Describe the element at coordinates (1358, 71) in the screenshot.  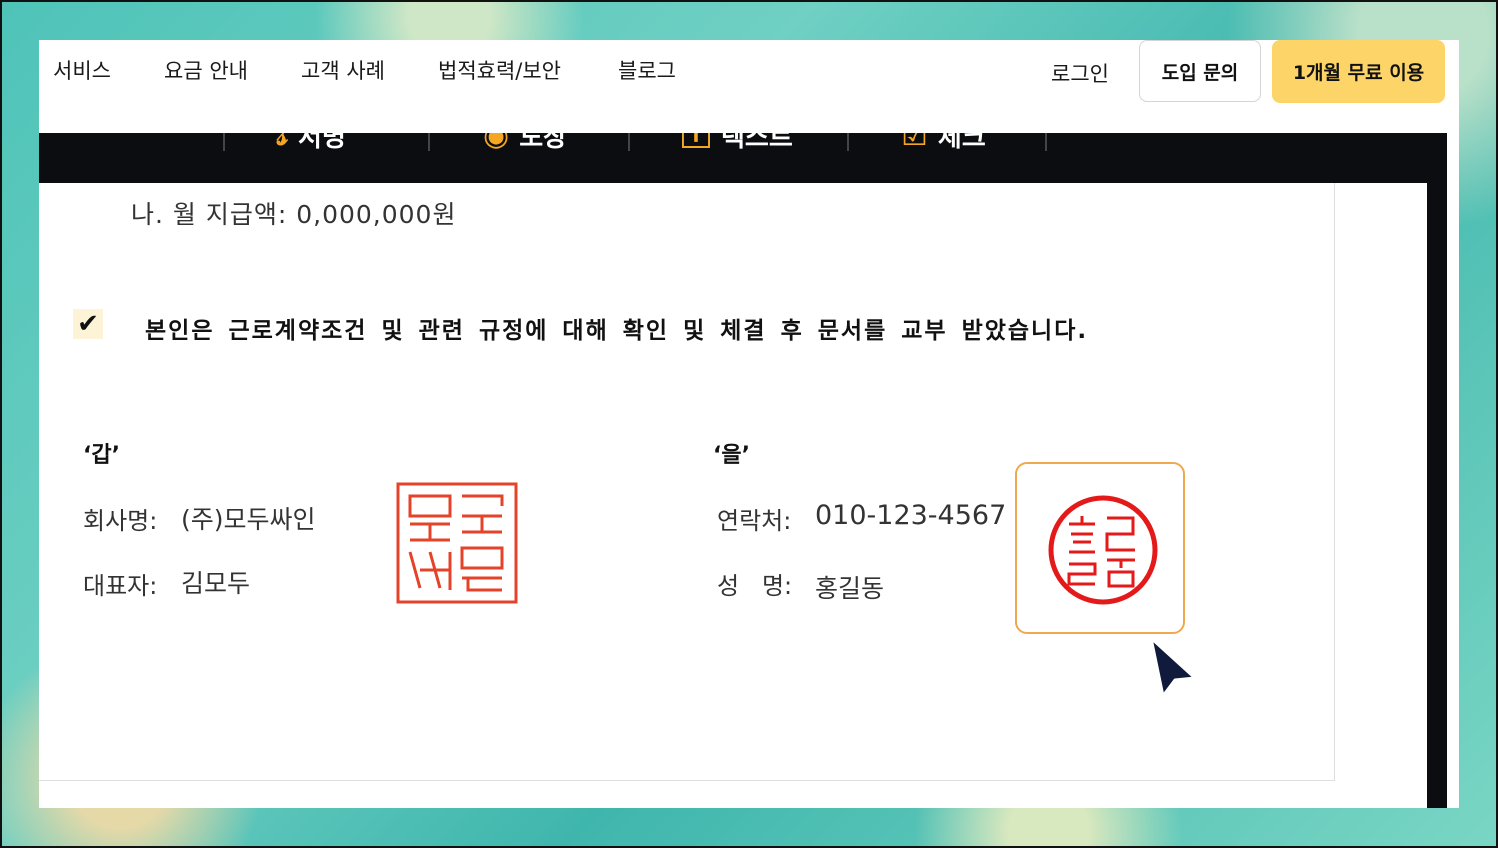
I see `free-trial-button: 1개월 무료 이용` at that location.